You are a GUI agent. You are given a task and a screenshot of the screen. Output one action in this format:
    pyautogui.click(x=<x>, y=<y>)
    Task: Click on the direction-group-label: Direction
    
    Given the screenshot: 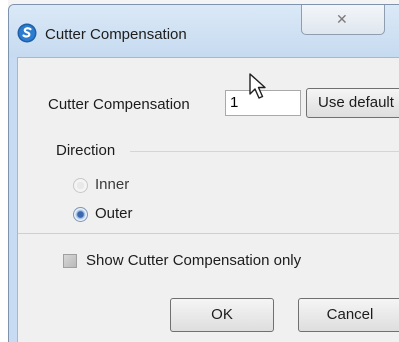 What is the action you would take?
    pyautogui.click(x=86, y=150)
    